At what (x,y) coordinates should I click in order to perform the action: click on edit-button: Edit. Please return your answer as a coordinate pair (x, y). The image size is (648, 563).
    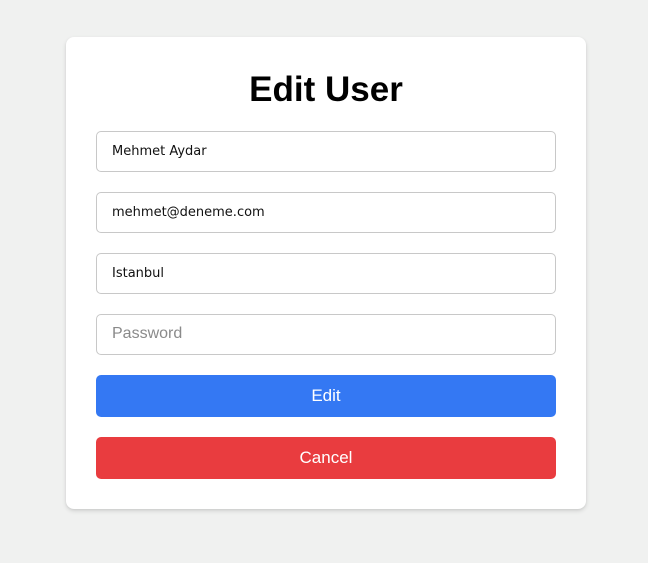
    Looking at the image, I should click on (326, 396).